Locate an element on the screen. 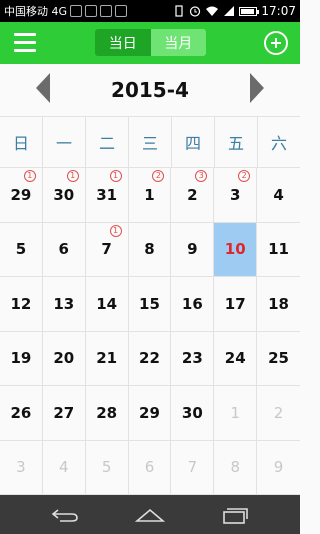 The width and height of the screenshot is (320, 534). day-number: 24 is located at coordinates (235, 358).